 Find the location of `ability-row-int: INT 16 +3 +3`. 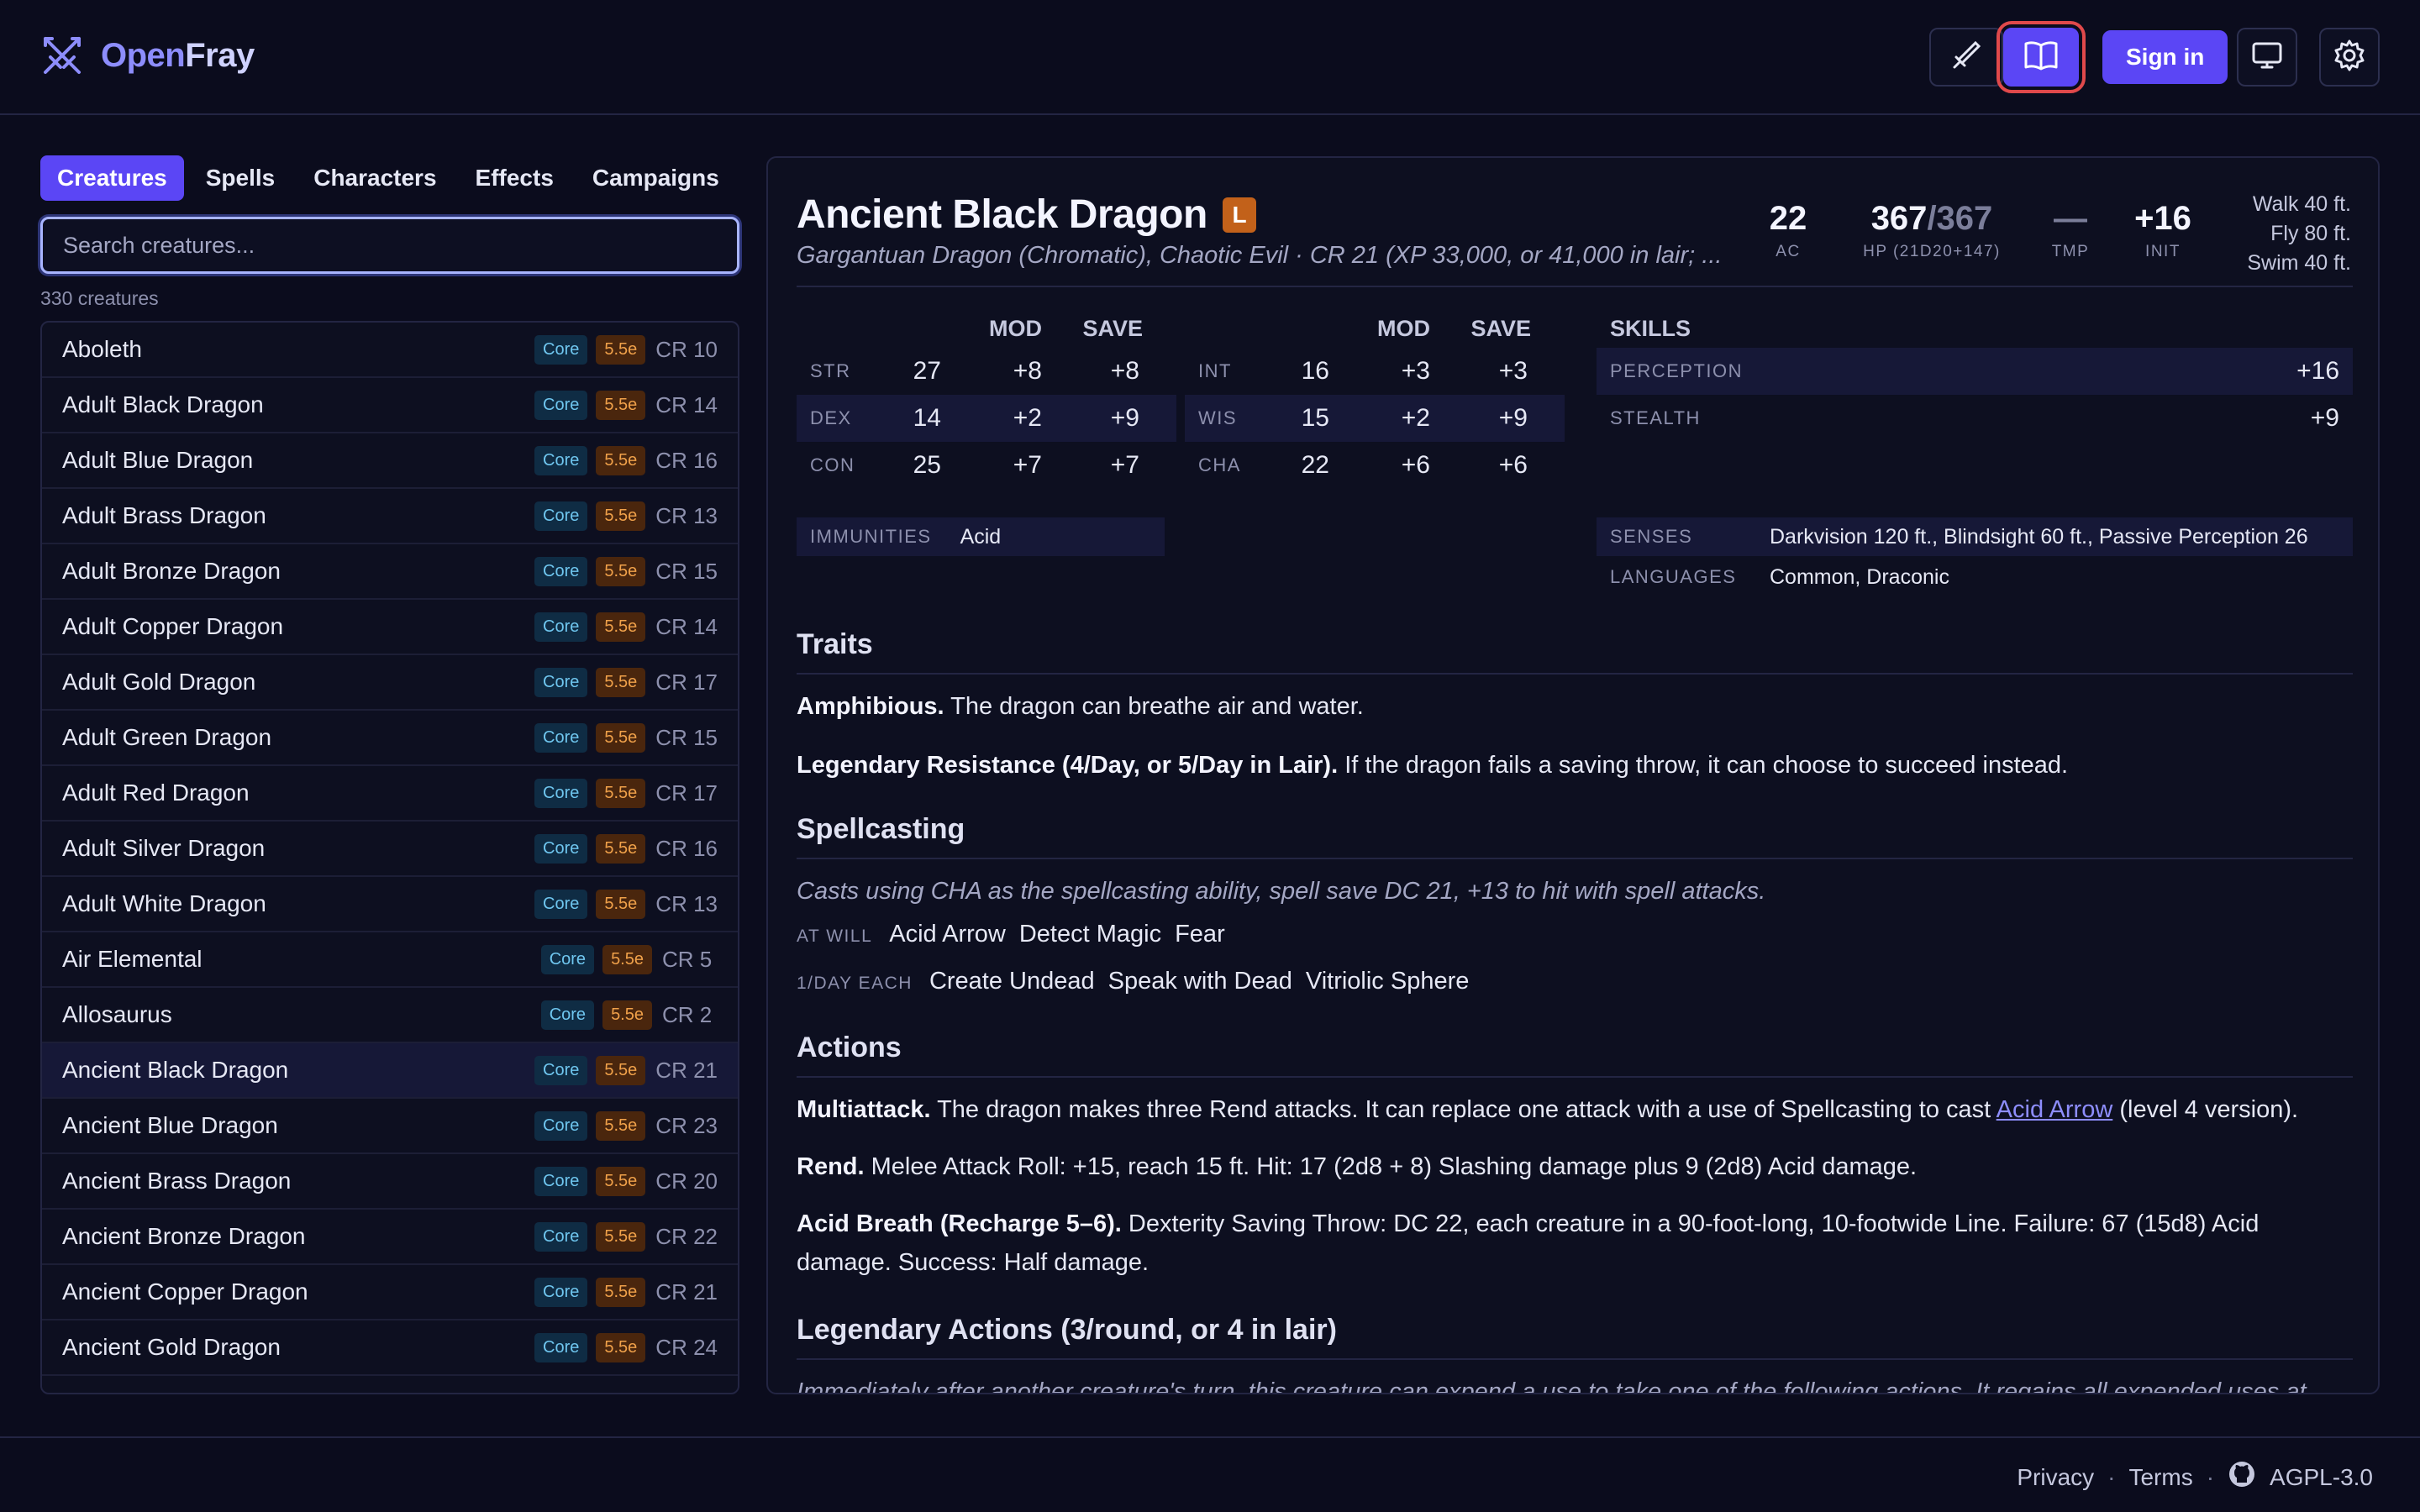

ability-row-int: INT 16 +3 +3 is located at coordinates (1375, 371).